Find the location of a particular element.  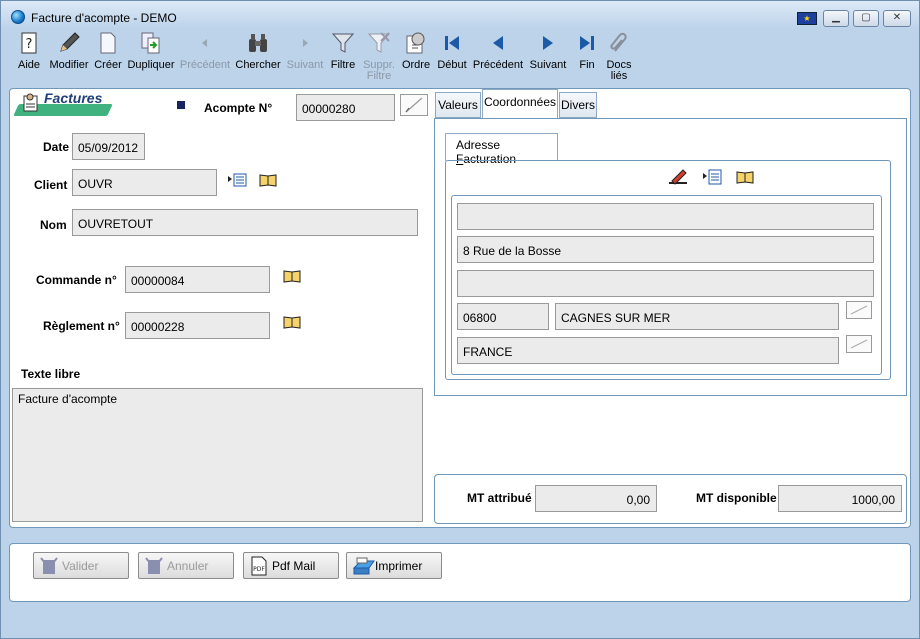

country-lookup-button is located at coordinates (859, 344).